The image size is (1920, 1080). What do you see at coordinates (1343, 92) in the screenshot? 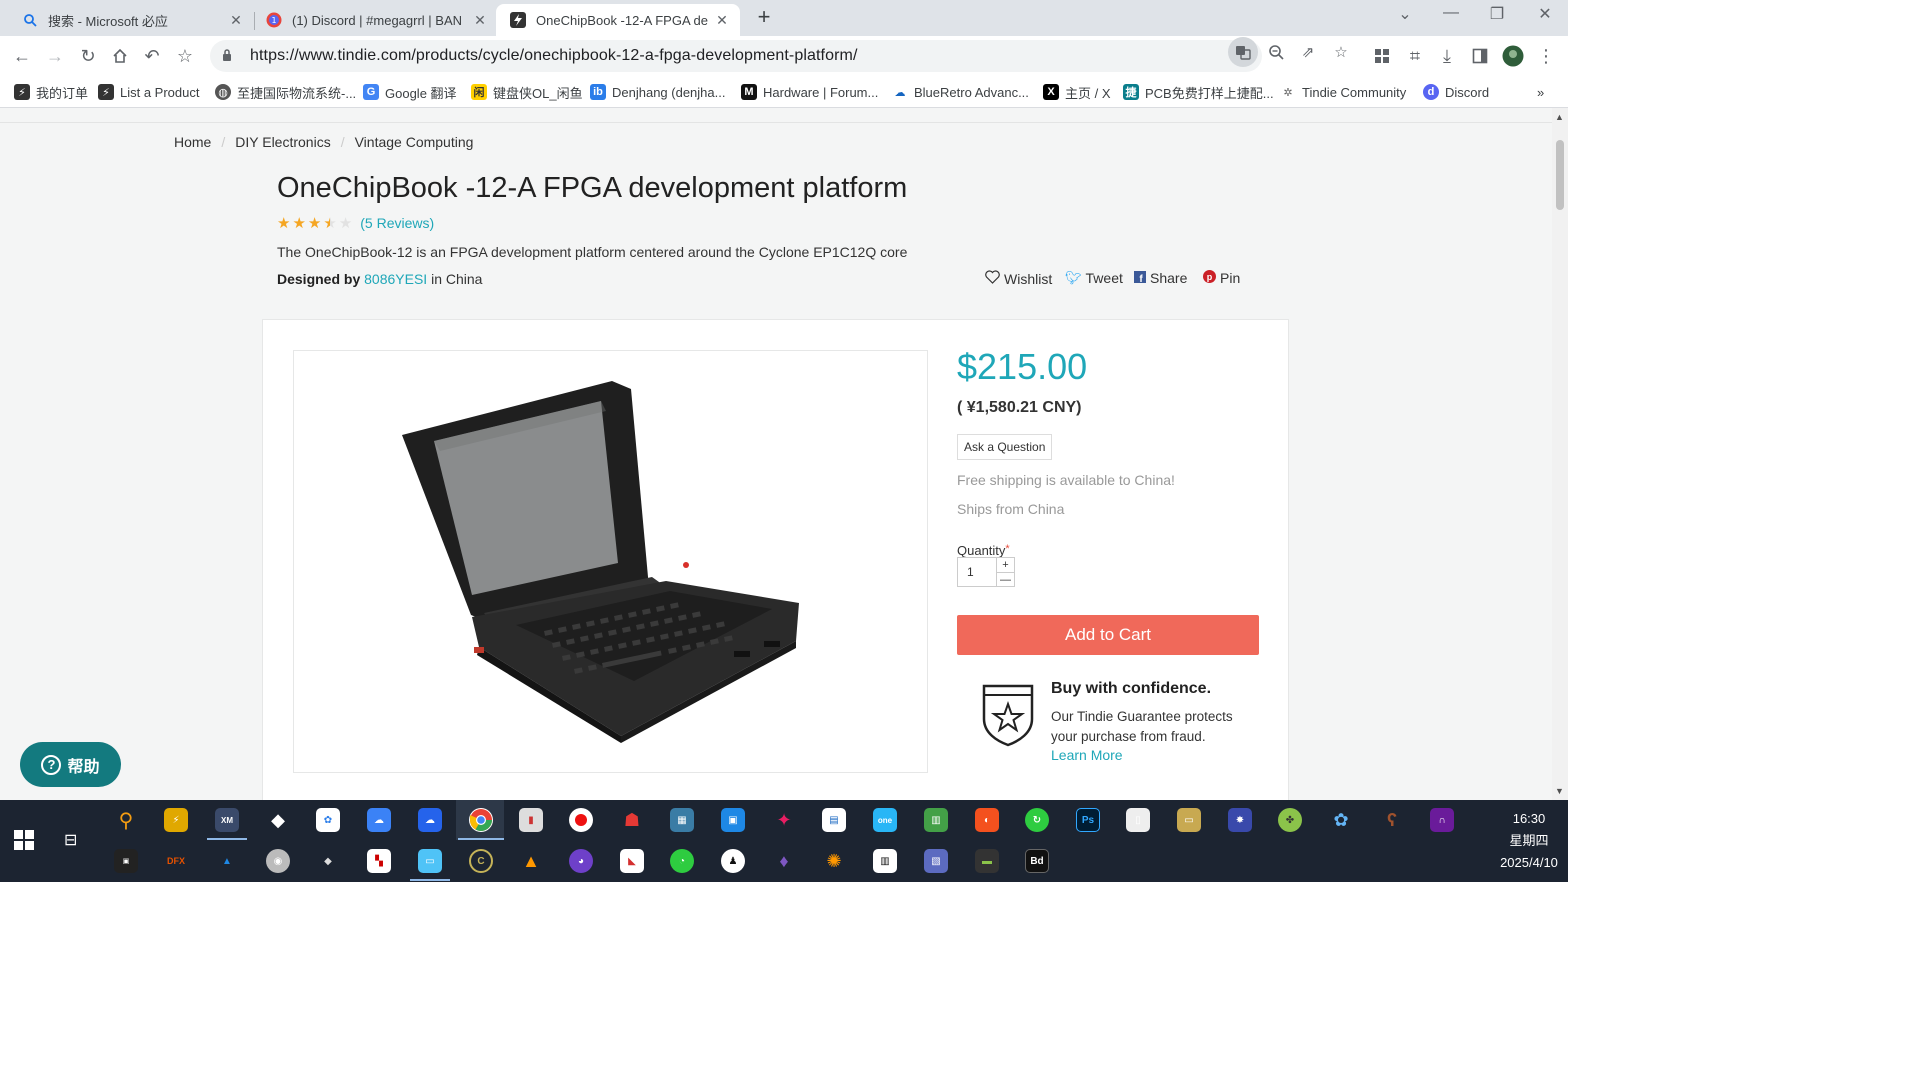
I see `bookmark-item: ✲ Tindie Community` at bounding box center [1343, 92].